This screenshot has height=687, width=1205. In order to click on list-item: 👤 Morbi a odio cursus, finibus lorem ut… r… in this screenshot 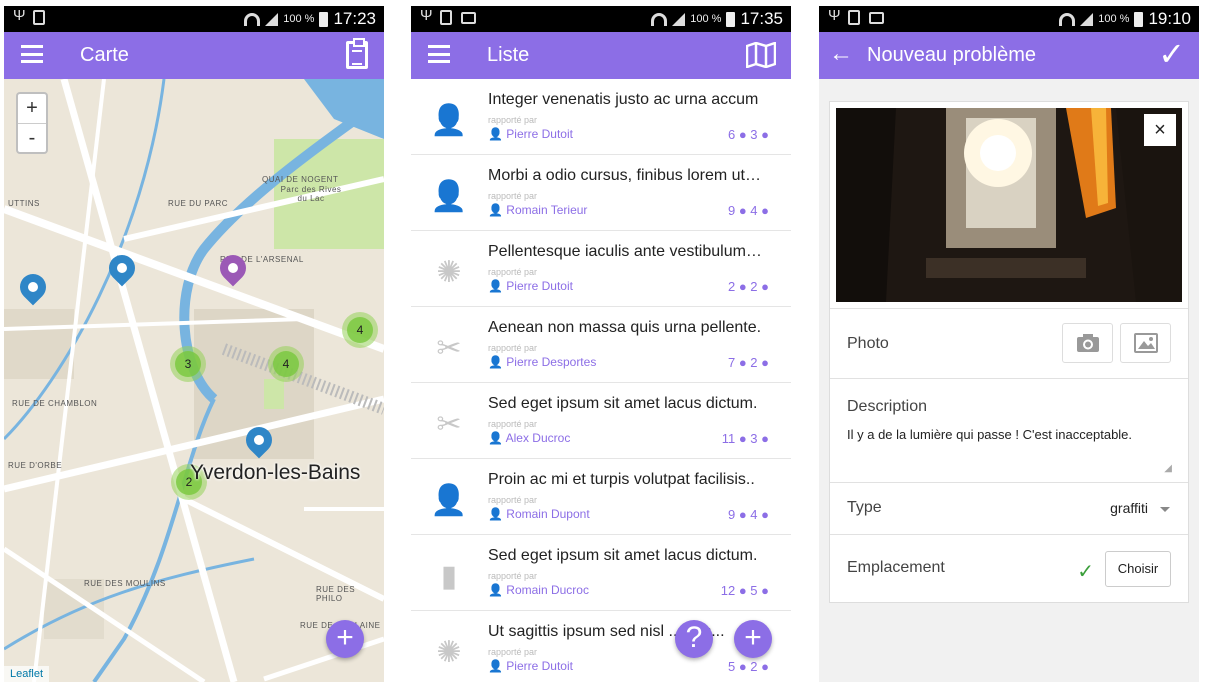, I will do `click(601, 193)`.